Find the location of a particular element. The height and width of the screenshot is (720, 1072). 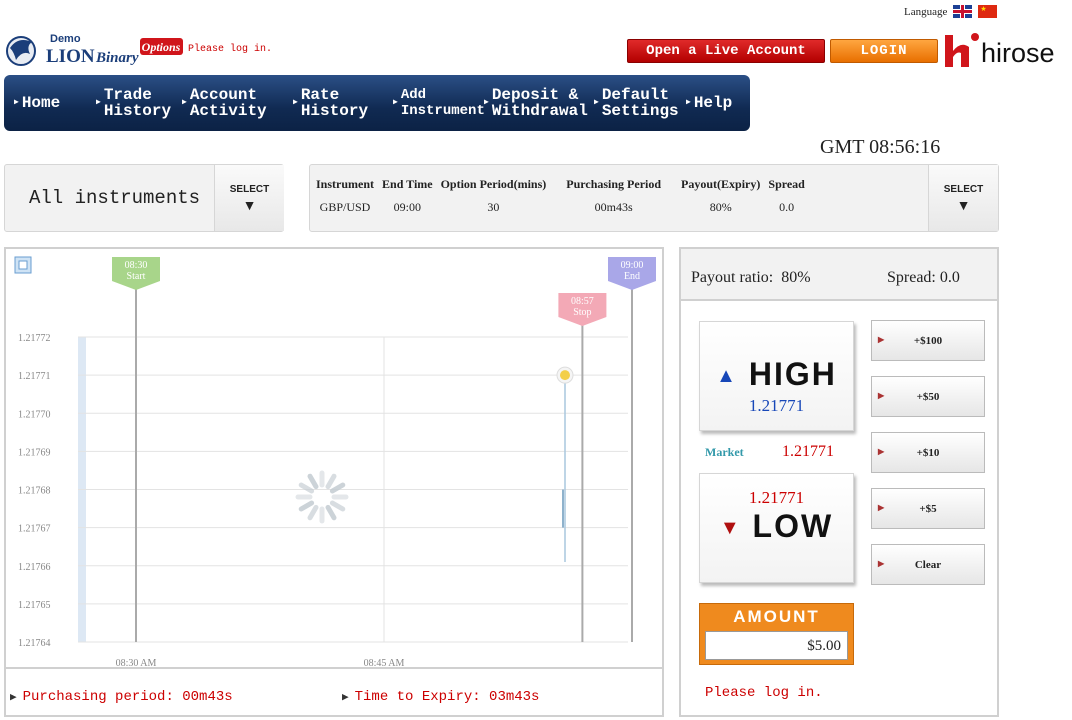

nav-account-activity: ▶ Account Activity is located at coordinates (233, 103).